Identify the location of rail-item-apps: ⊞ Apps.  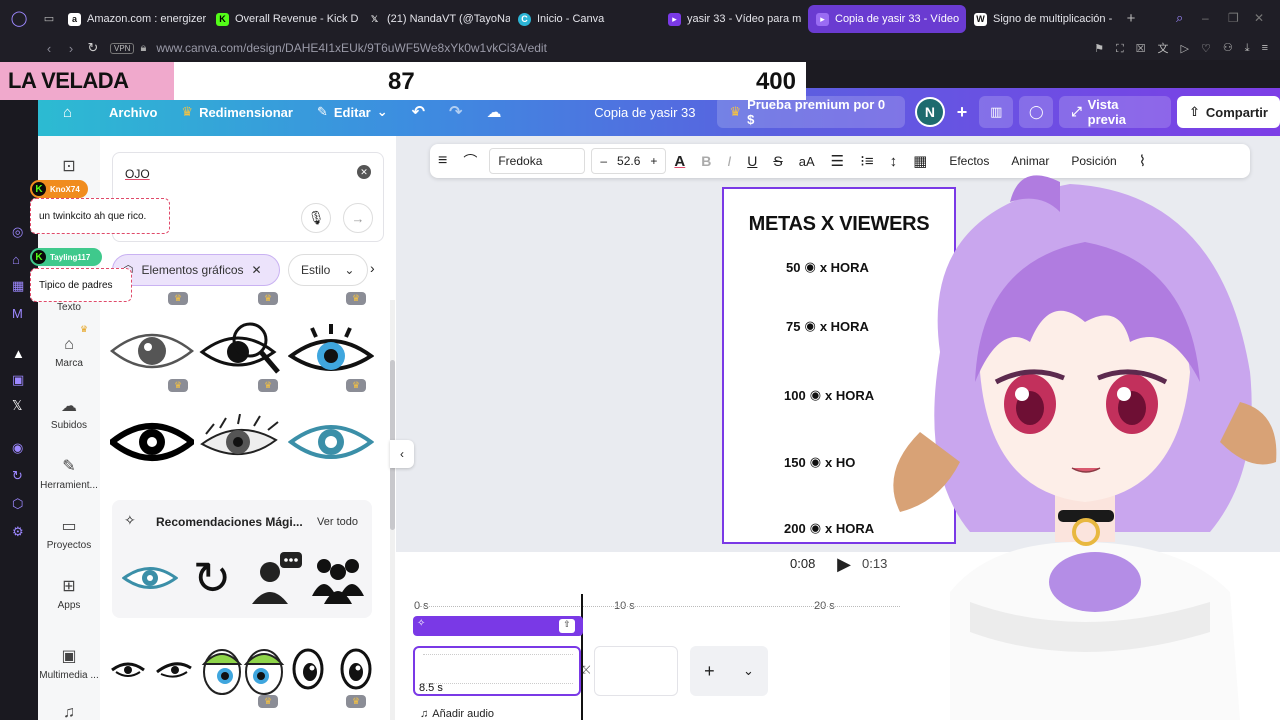
(69, 593).